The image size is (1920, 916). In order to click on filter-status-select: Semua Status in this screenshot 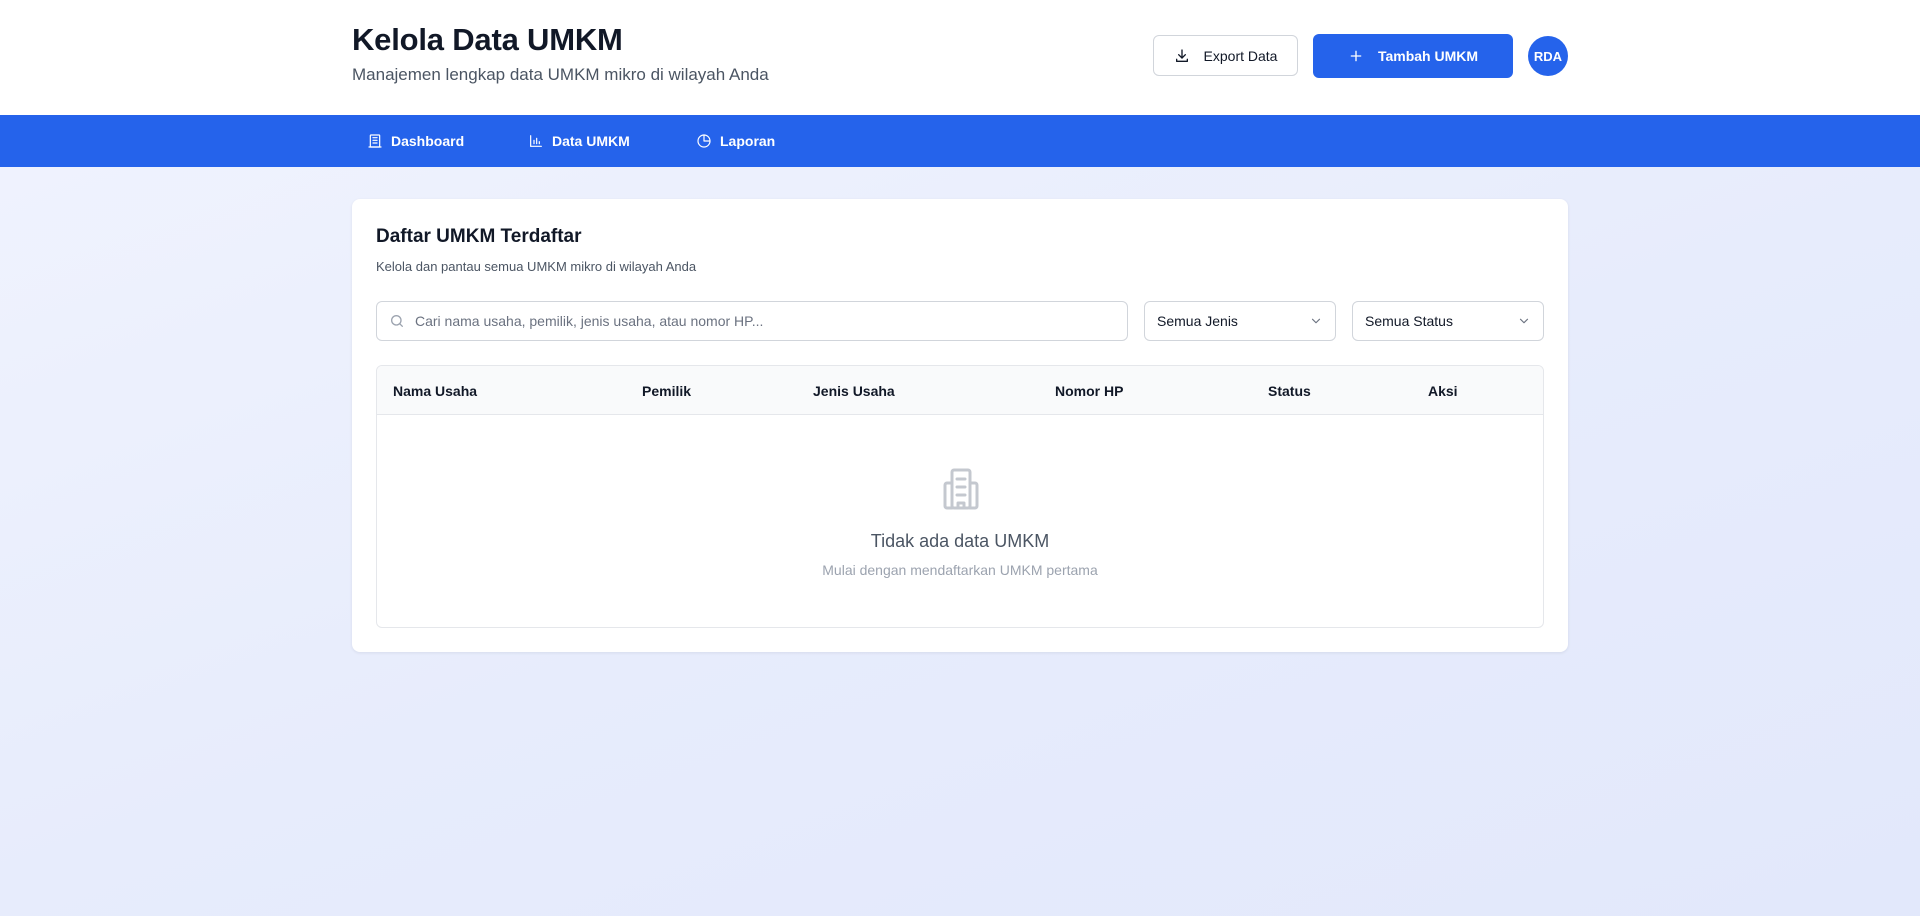, I will do `click(1448, 321)`.